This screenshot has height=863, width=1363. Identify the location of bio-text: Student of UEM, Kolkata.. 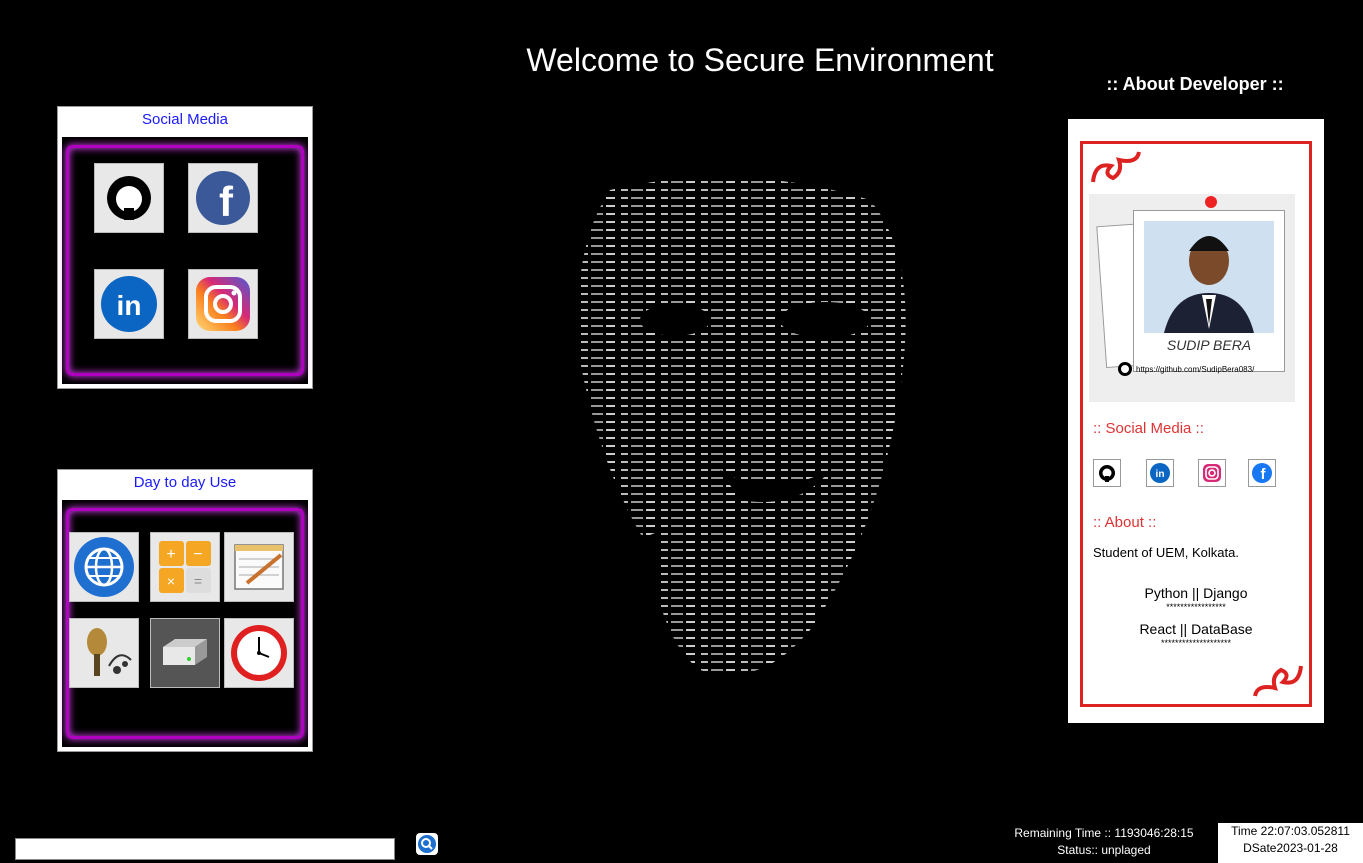
(1166, 552).